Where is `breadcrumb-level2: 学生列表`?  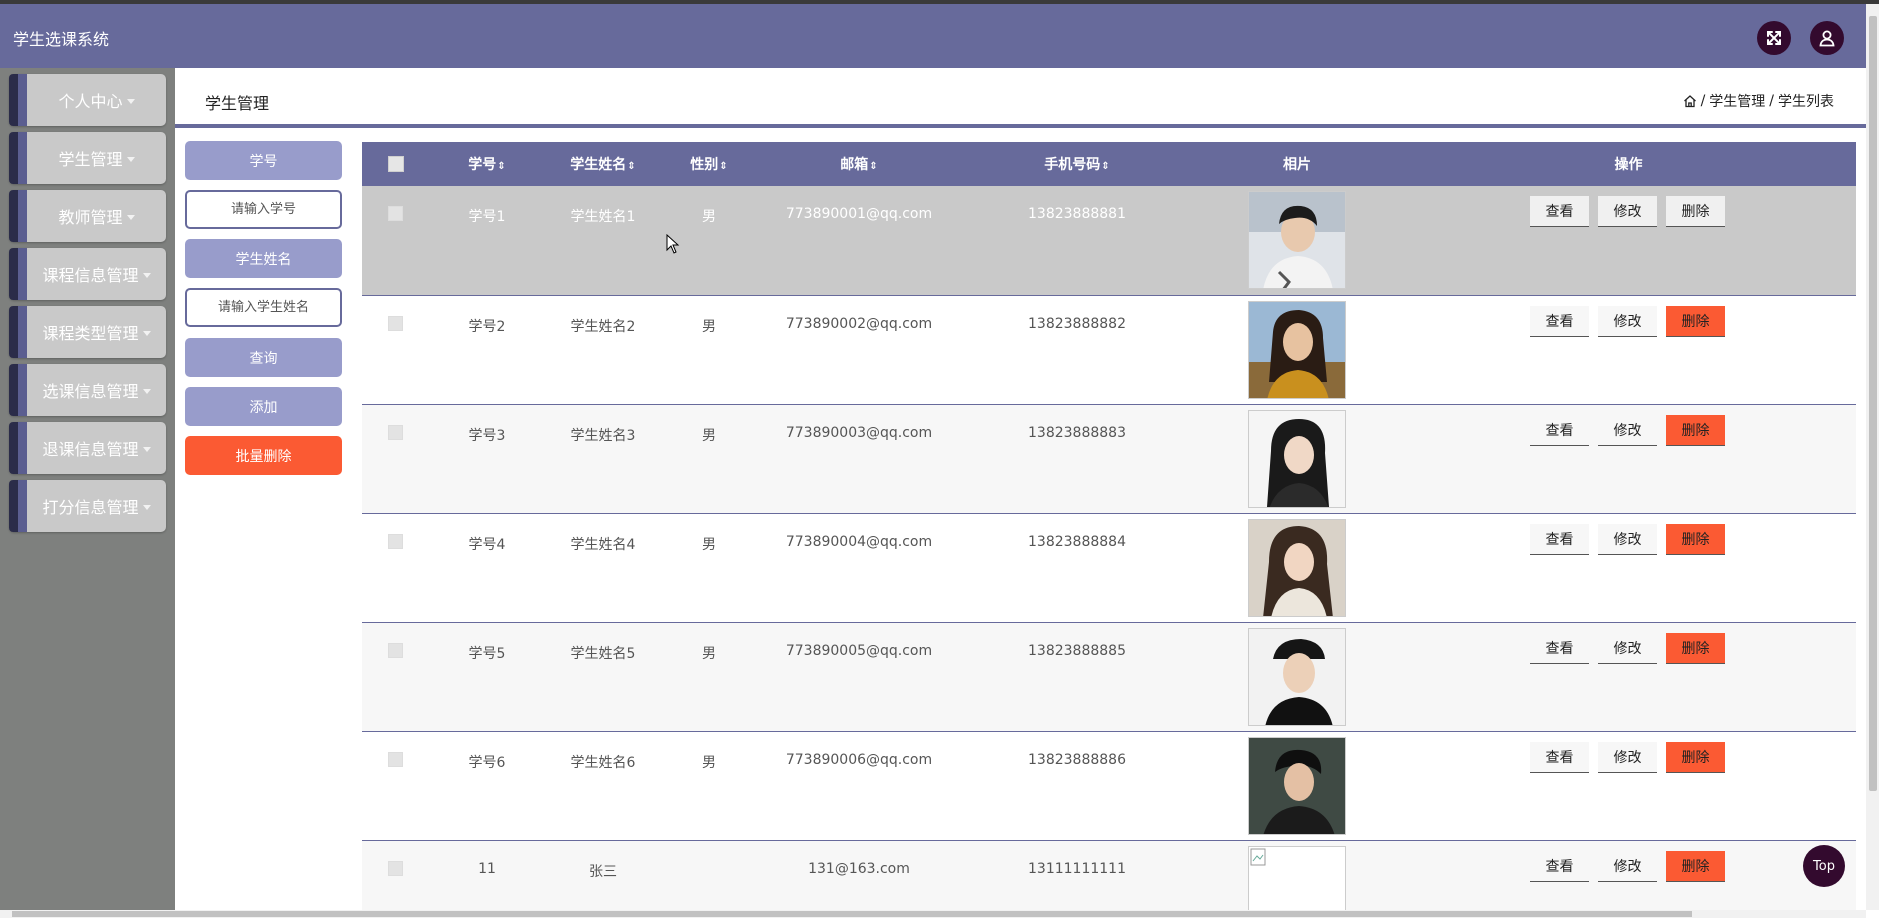
breadcrumb-level2: 学生列表 is located at coordinates (1806, 102).